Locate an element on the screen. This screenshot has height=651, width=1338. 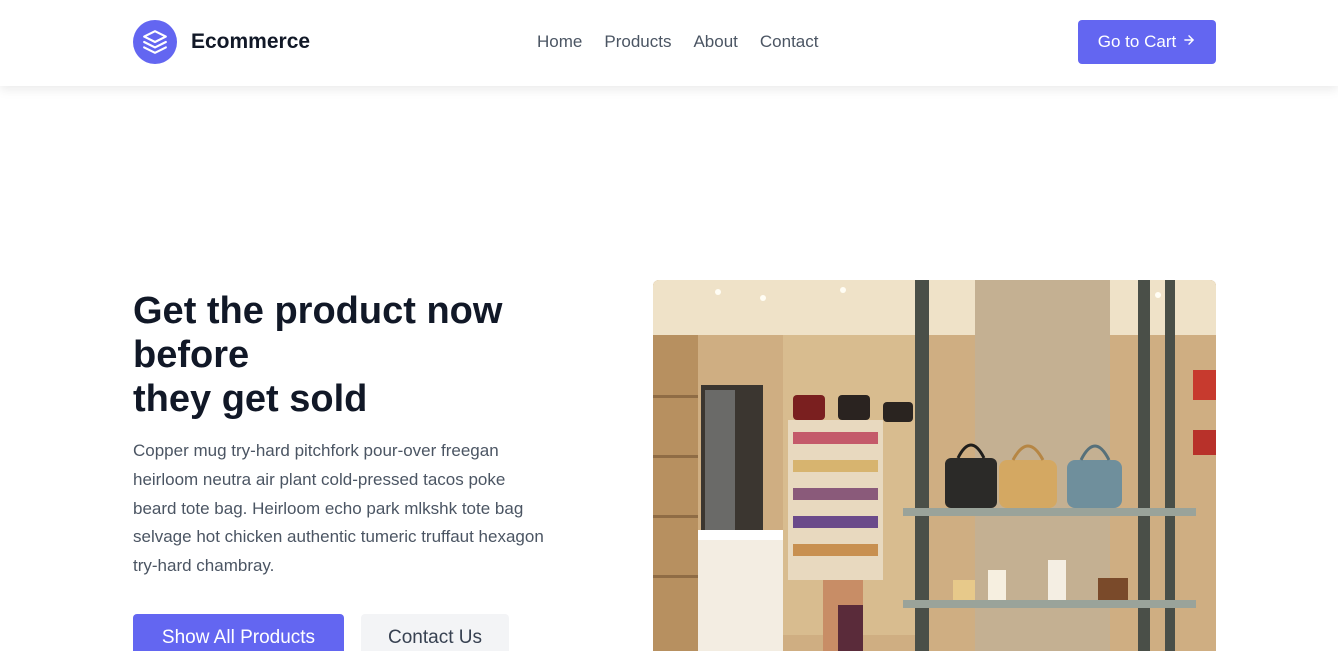
arrow-right-icon is located at coordinates (1189, 42).